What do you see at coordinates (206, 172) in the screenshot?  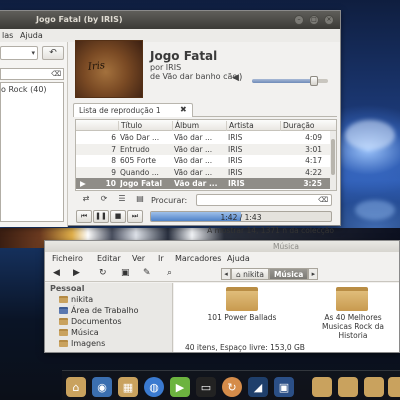 I see `table-row: 9 Quando ... Vão dar ... IRIS 4:22` at bounding box center [206, 172].